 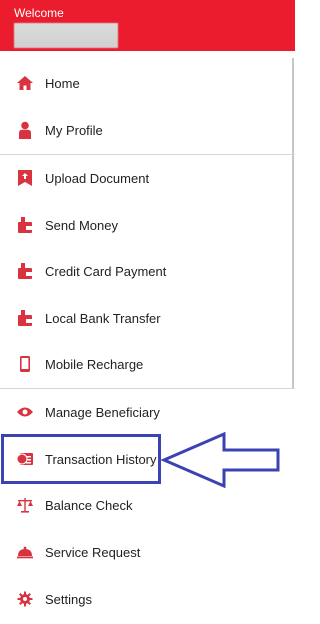 What do you see at coordinates (103, 318) in the screenshot?
I see `menu-item-label: Local Bank Transfer` at bounding box center [103, 318].